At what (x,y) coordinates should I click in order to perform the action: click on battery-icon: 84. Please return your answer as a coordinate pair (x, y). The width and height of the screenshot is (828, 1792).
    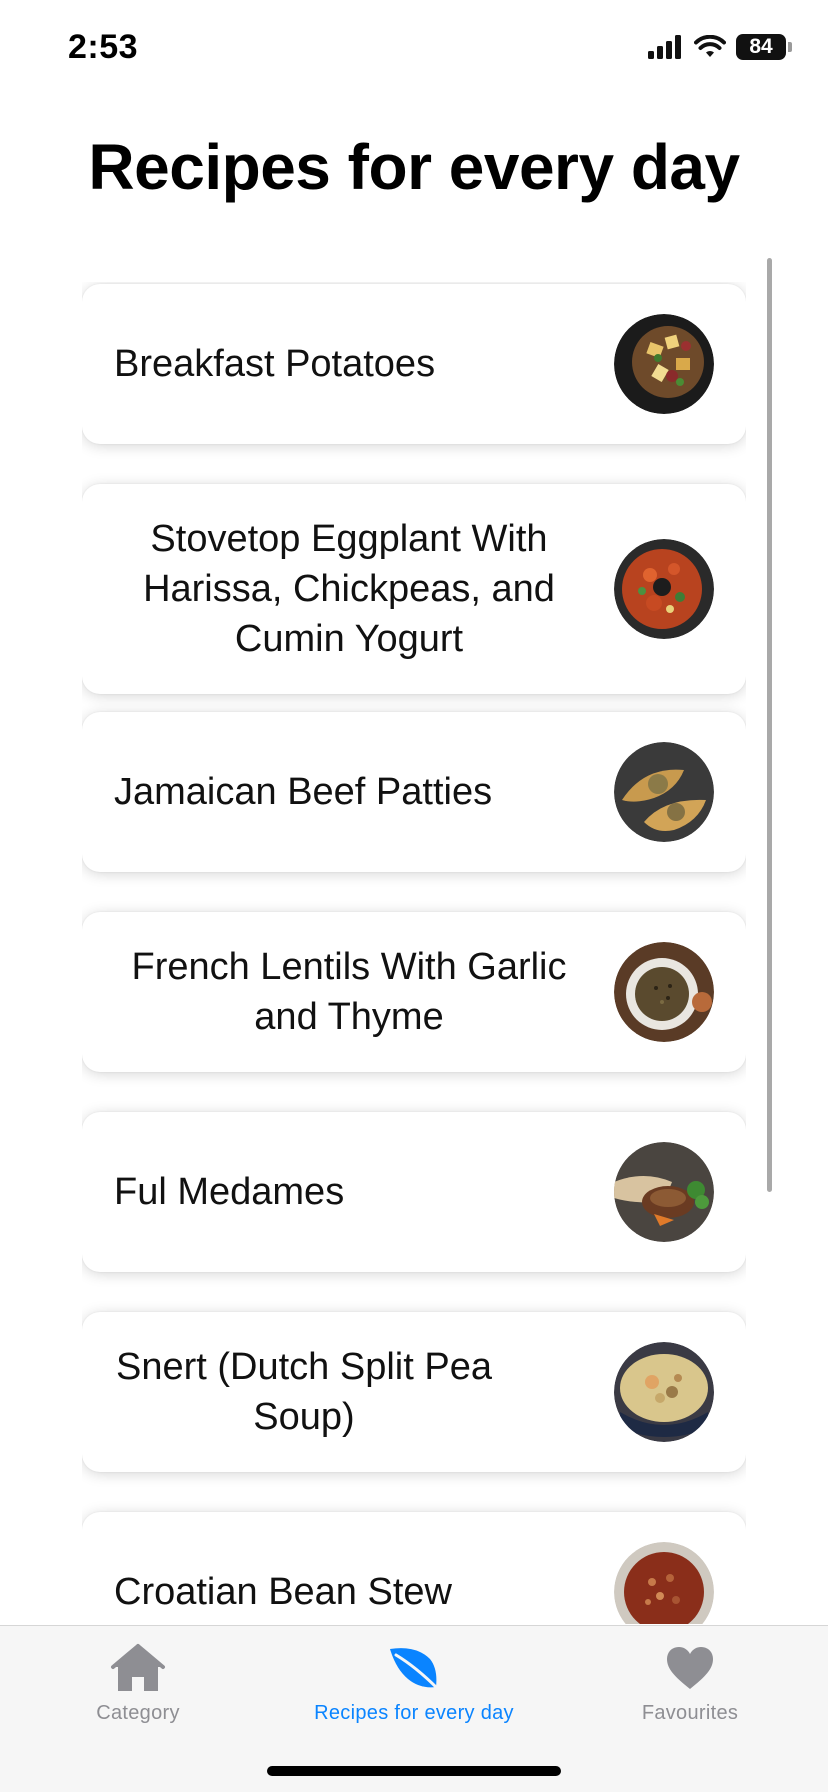
    Looking at the image, I should click on (764, 47).